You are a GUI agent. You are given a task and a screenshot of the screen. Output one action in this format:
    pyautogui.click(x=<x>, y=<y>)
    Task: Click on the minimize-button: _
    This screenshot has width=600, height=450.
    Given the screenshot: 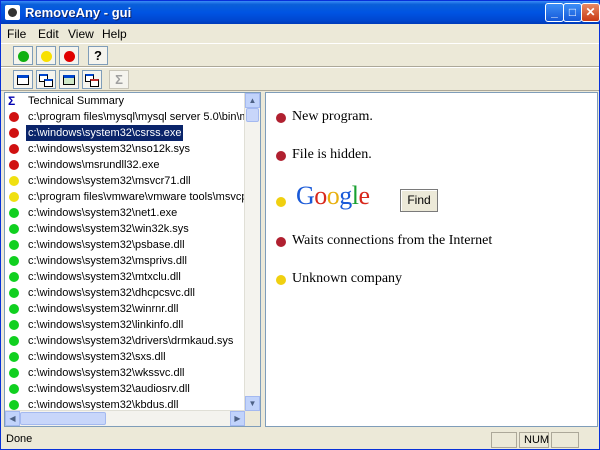 What is the action you would take?
    pyautogui.click(x=554, y=12)
    